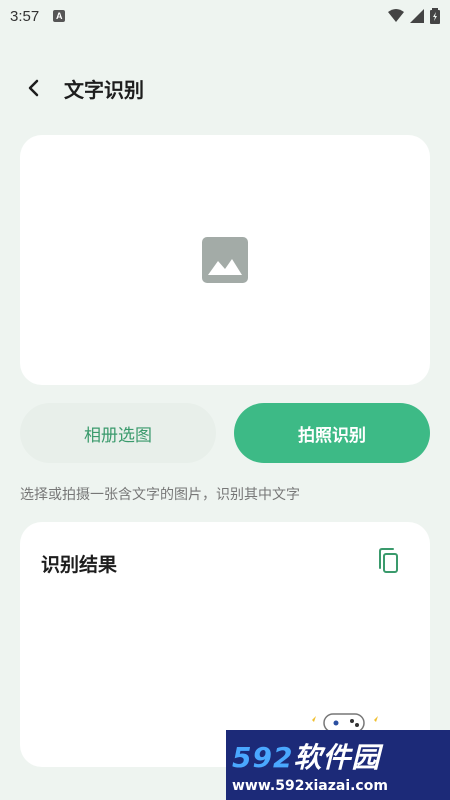 The width and height of the screenshot is (450, 800). Describe the element at coordinates (435, 16) in the screenshot. I see `battery-icon` at that location.